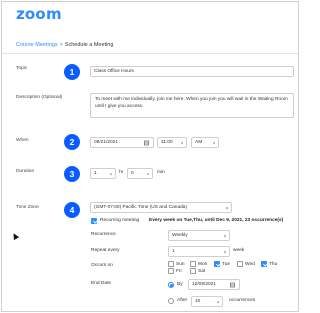 The height and width of the screenshot is (313, 320). I want to click on breadcrumb-divider, so click(150, 53).